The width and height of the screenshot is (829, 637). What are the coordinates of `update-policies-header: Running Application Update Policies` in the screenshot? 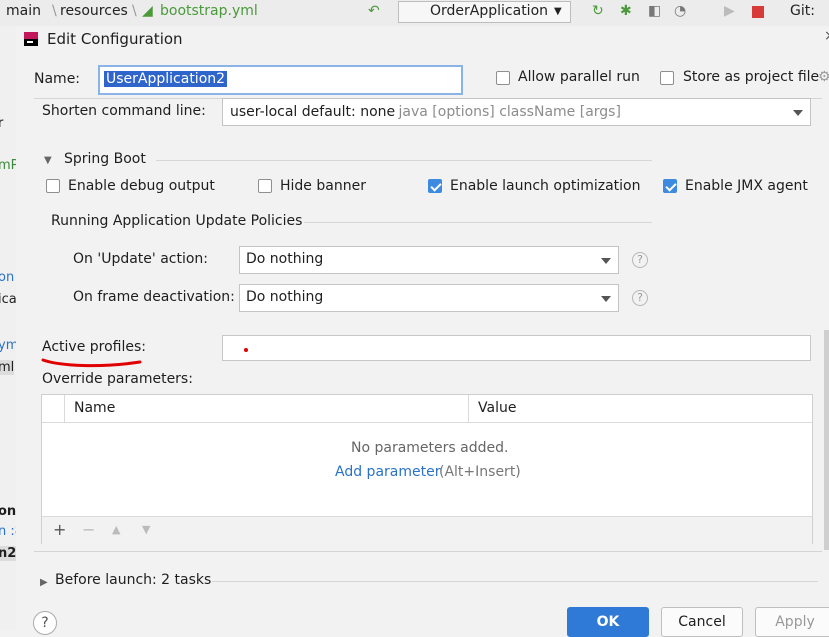 It's located at (177, 221).